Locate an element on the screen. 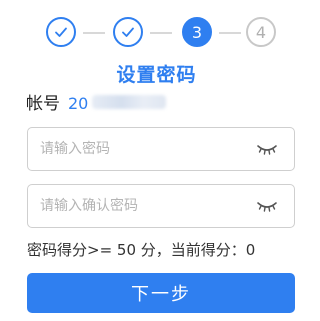 This screenshot has width=320, height=321. password-score-text: 密码得分>= 50 分，当前得分：0 is located at coordinates (141, 250).